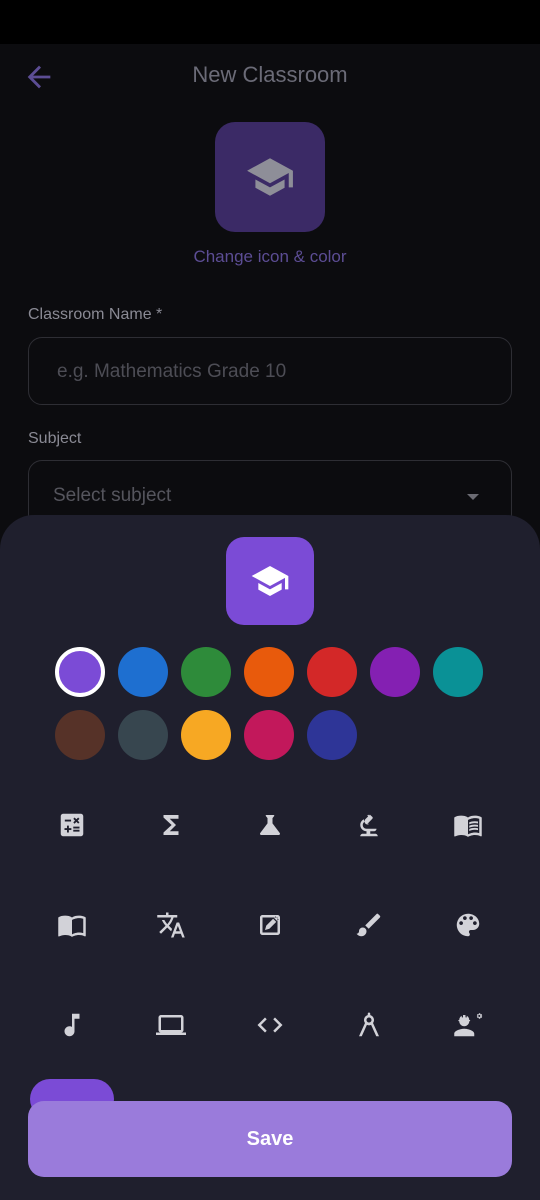 The height and width of the screenshot is (1200, 540). What do you see at coordinates (473, 497) in the screenshot?
I see `dropdown-arrow-icon` at bounding box center [473, 497].